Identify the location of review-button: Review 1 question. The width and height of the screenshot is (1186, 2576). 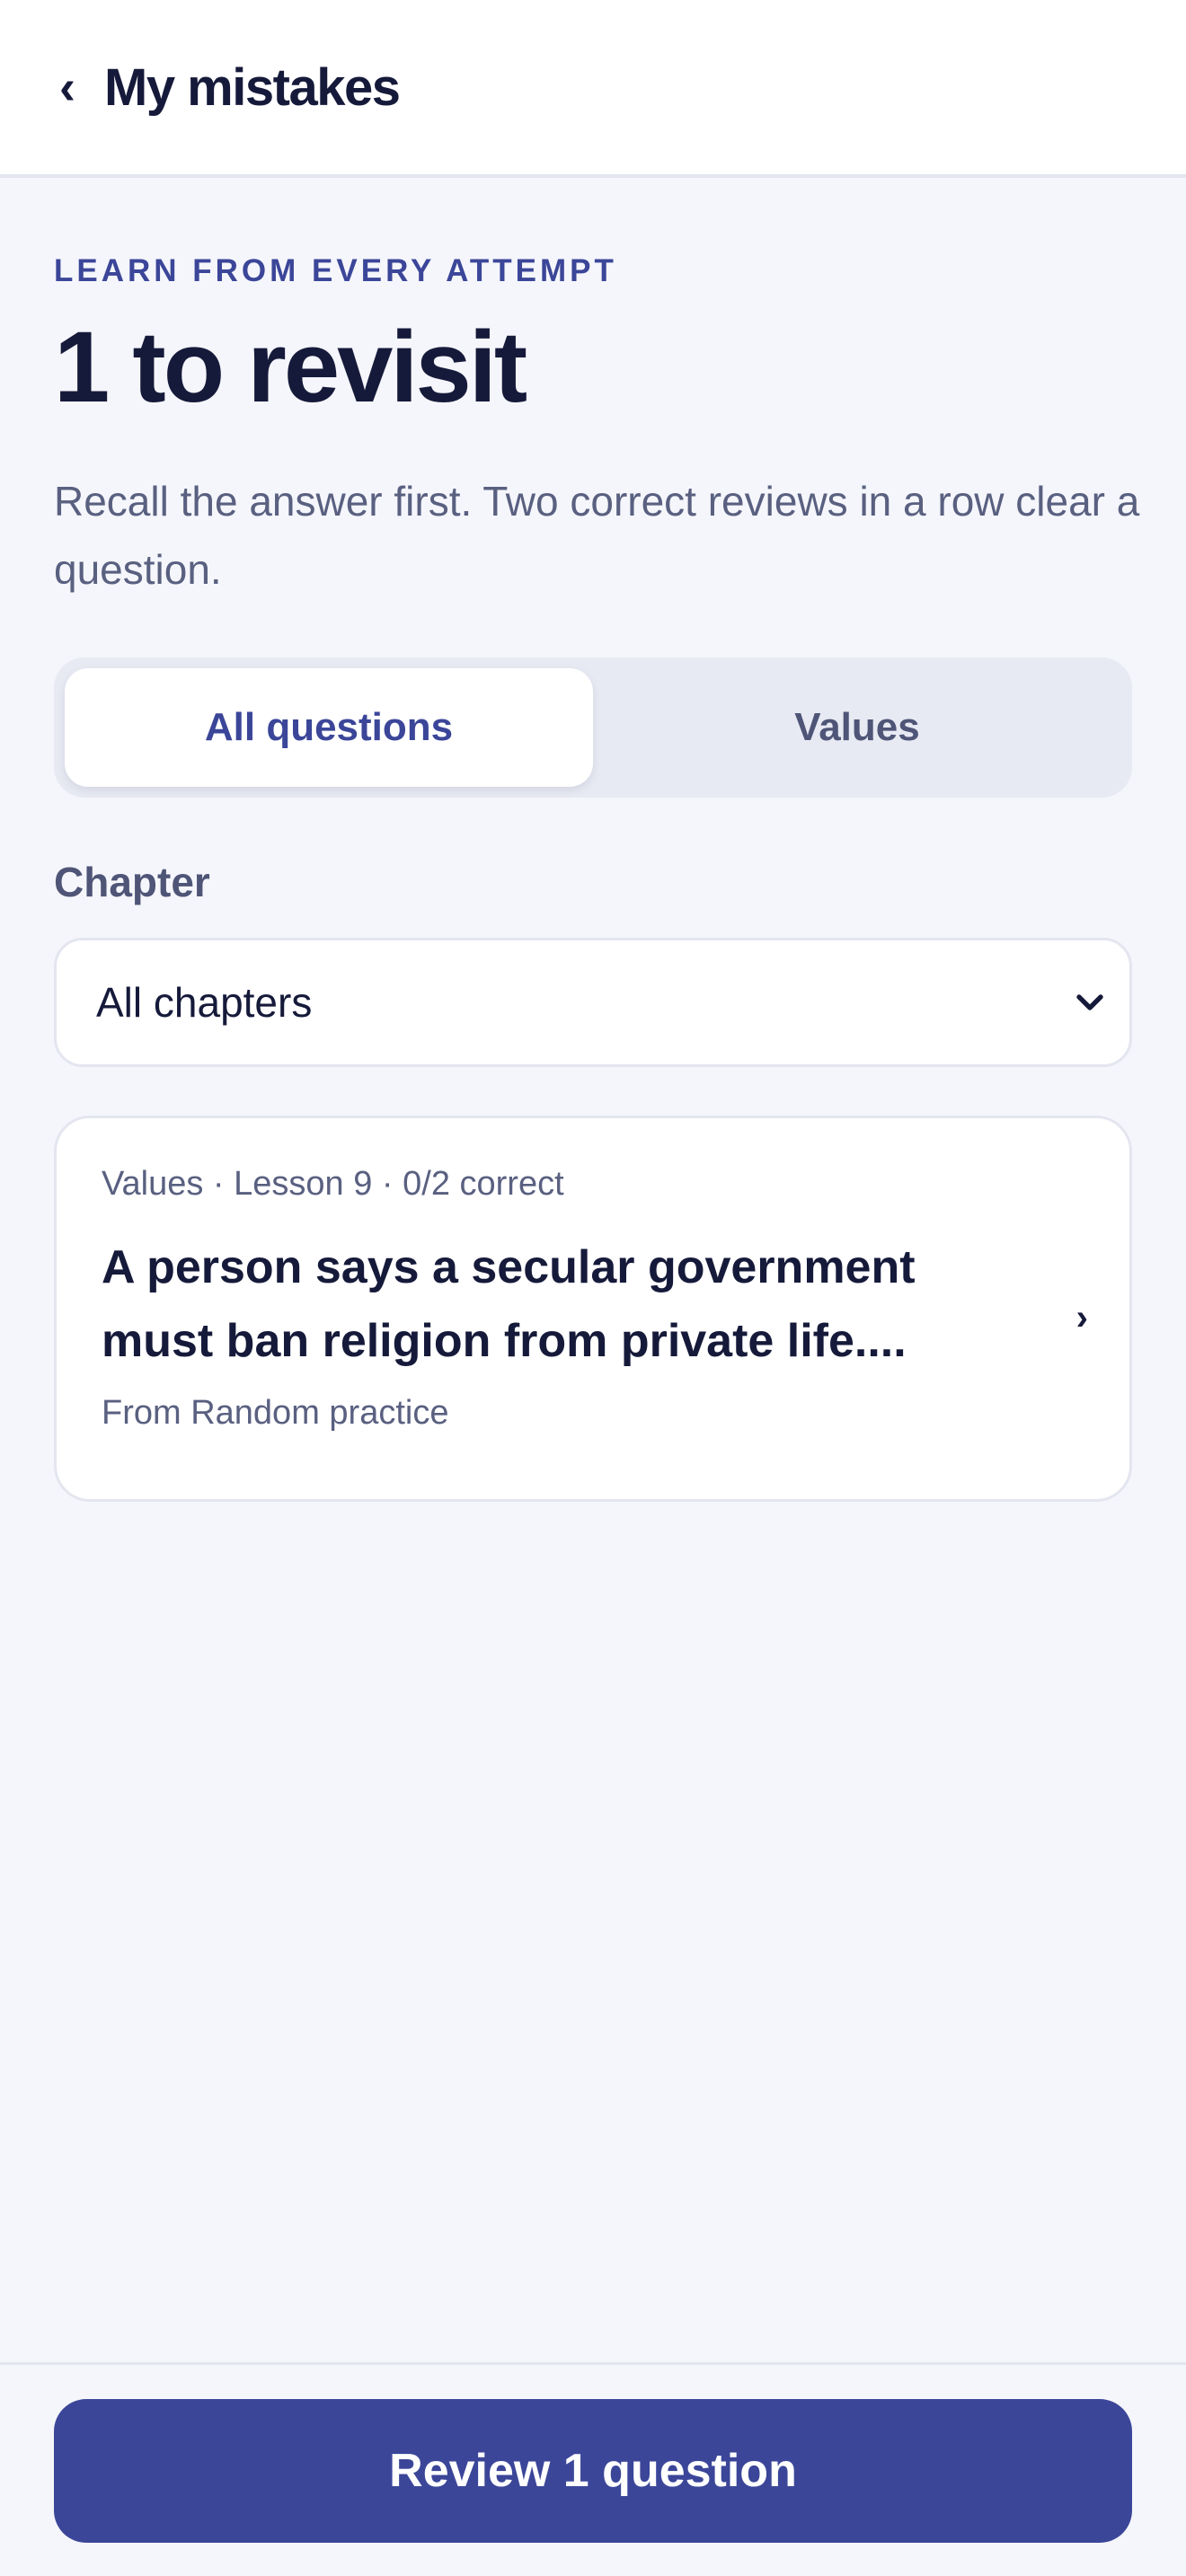
(593, 2471).